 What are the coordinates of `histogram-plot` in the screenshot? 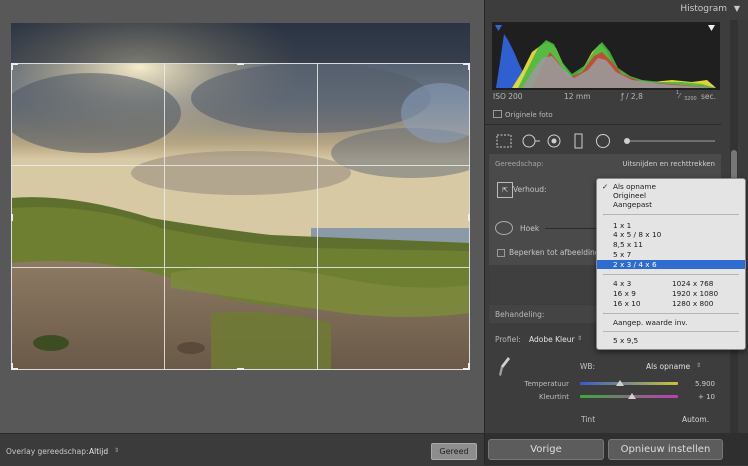 It's located at (605, 56).